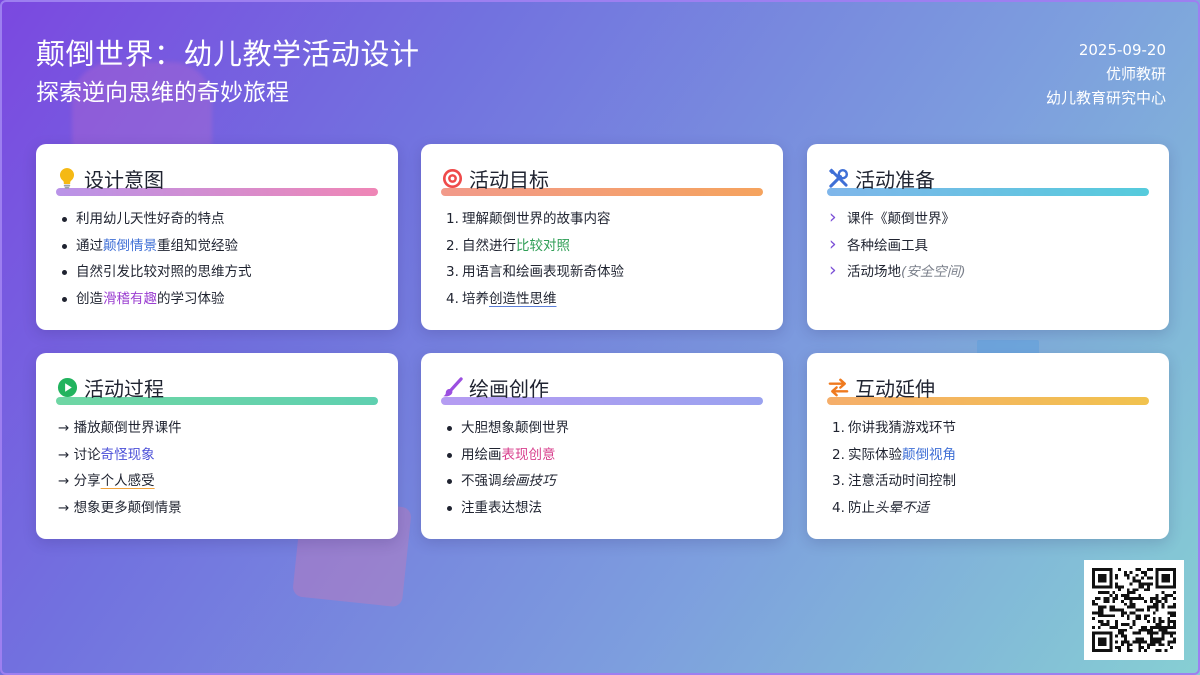  What do you see at coordinates (508, 245) in the screenshot?
I see `list-item: 2. 自然进行比较对照` at bounding box center [508, 245].